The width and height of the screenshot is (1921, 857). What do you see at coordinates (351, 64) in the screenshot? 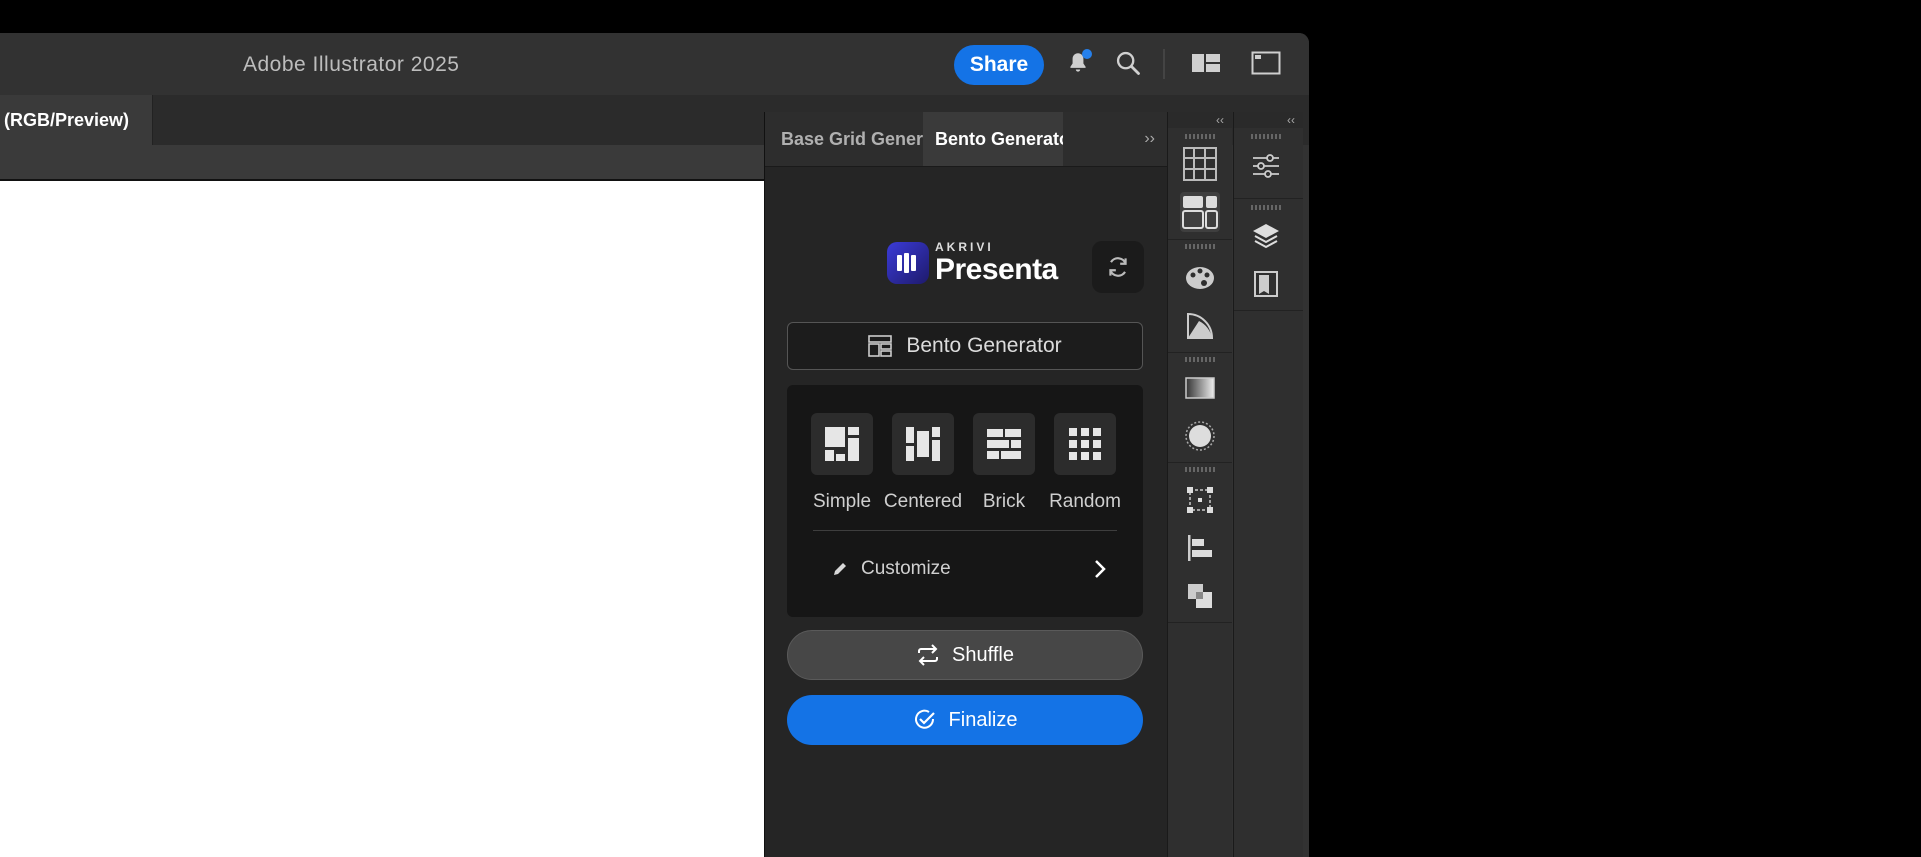
I see `app-title: Adobe Illustrator 2025` at bounding box center [351, 64].